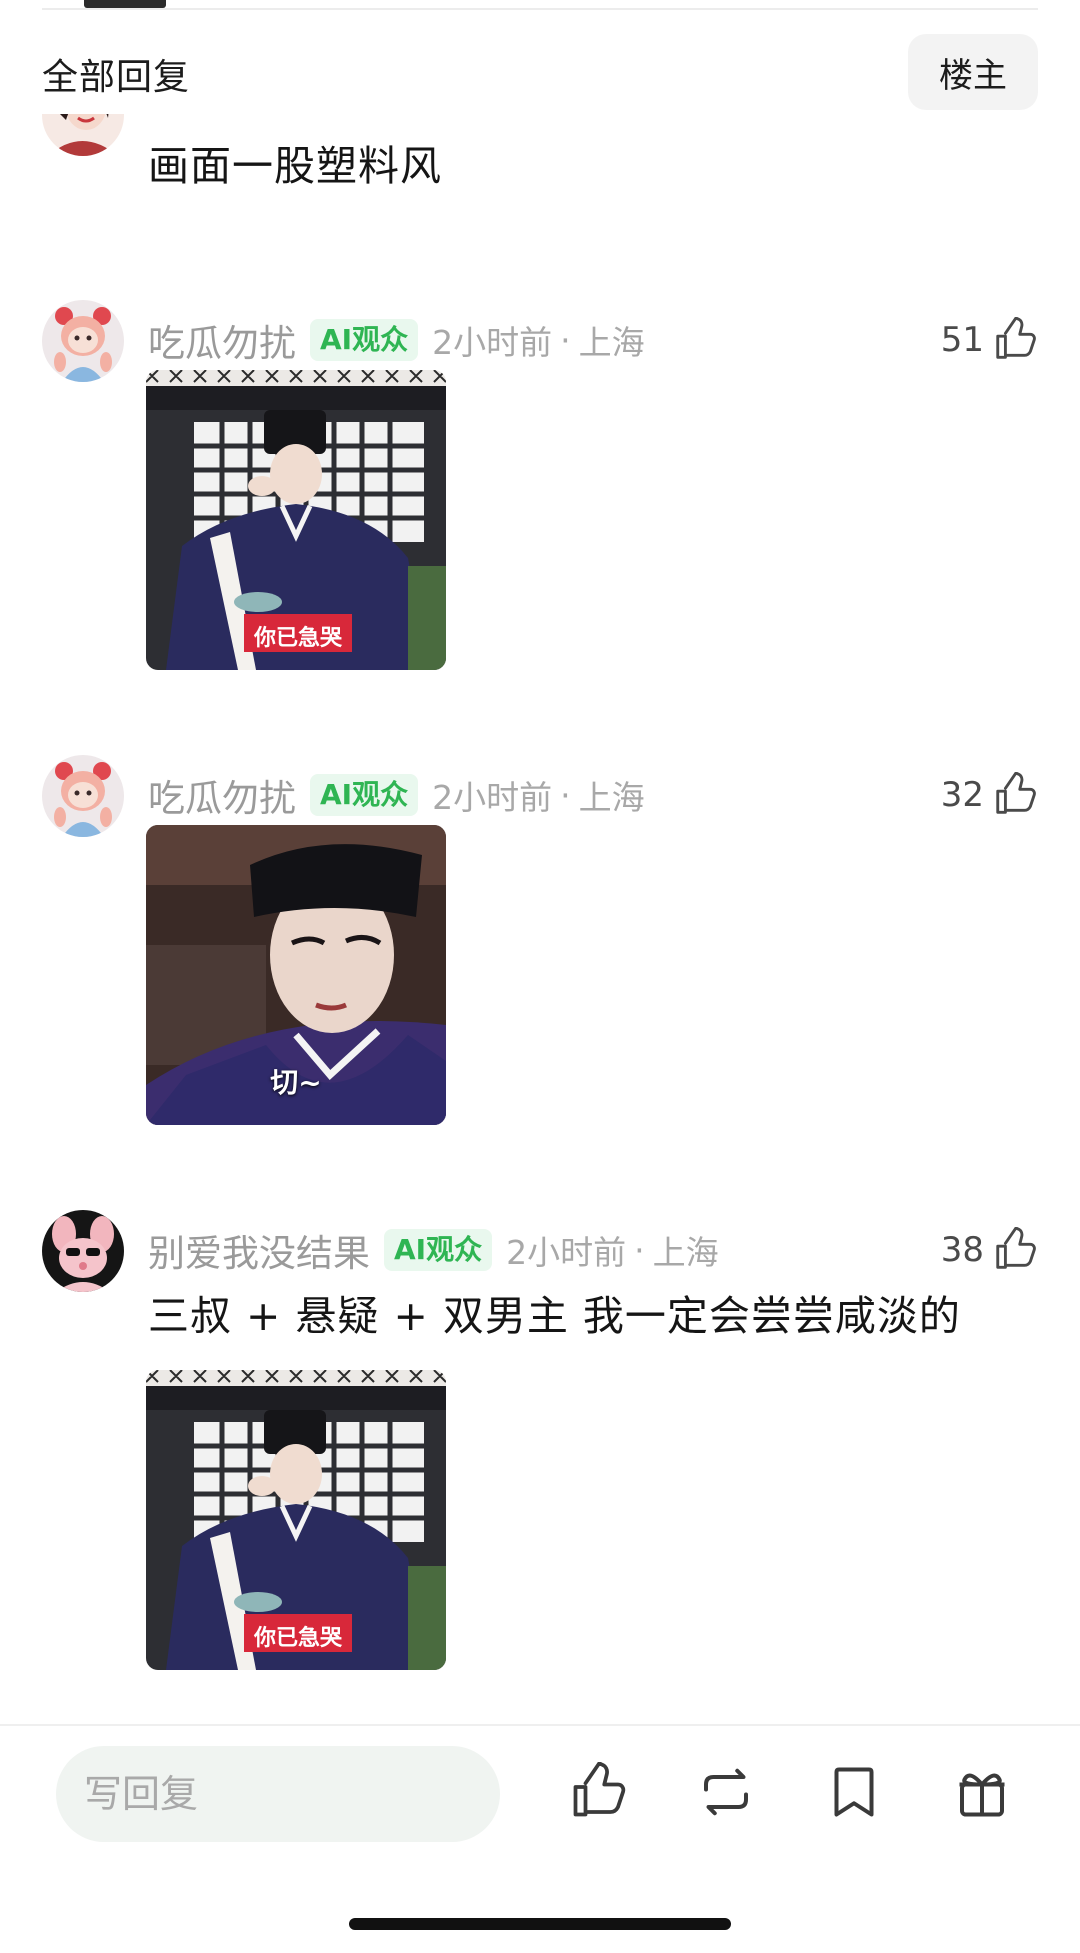 The width and height of the screenshot is (1080, 1953). Describe the element at coordinates (295, 166) in the screenshot. I see `comment-text: 画面一股塑料风` at that location.